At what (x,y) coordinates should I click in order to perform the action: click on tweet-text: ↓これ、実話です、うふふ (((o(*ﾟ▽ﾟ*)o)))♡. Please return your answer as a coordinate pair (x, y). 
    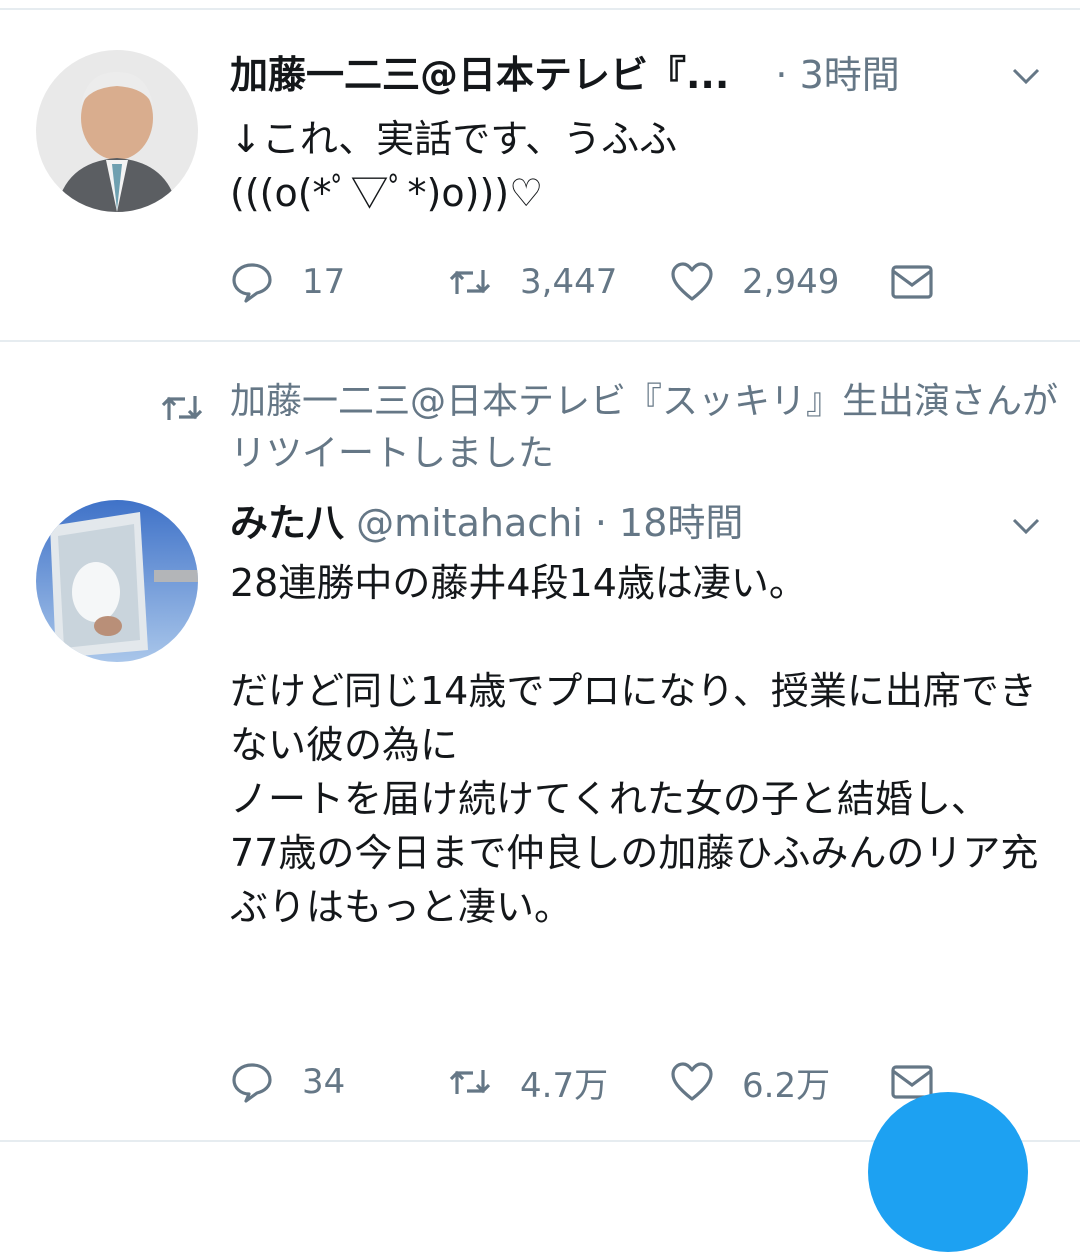
    Looking at the image, I should click on (454, 166).